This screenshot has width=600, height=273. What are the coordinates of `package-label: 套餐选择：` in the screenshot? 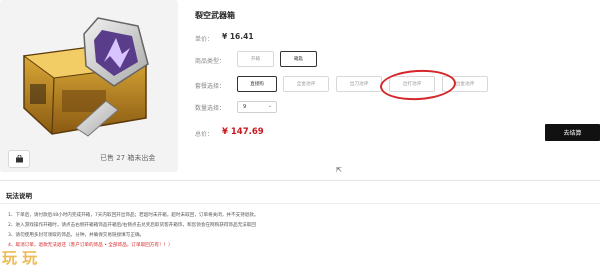 It's located at (210, 86).